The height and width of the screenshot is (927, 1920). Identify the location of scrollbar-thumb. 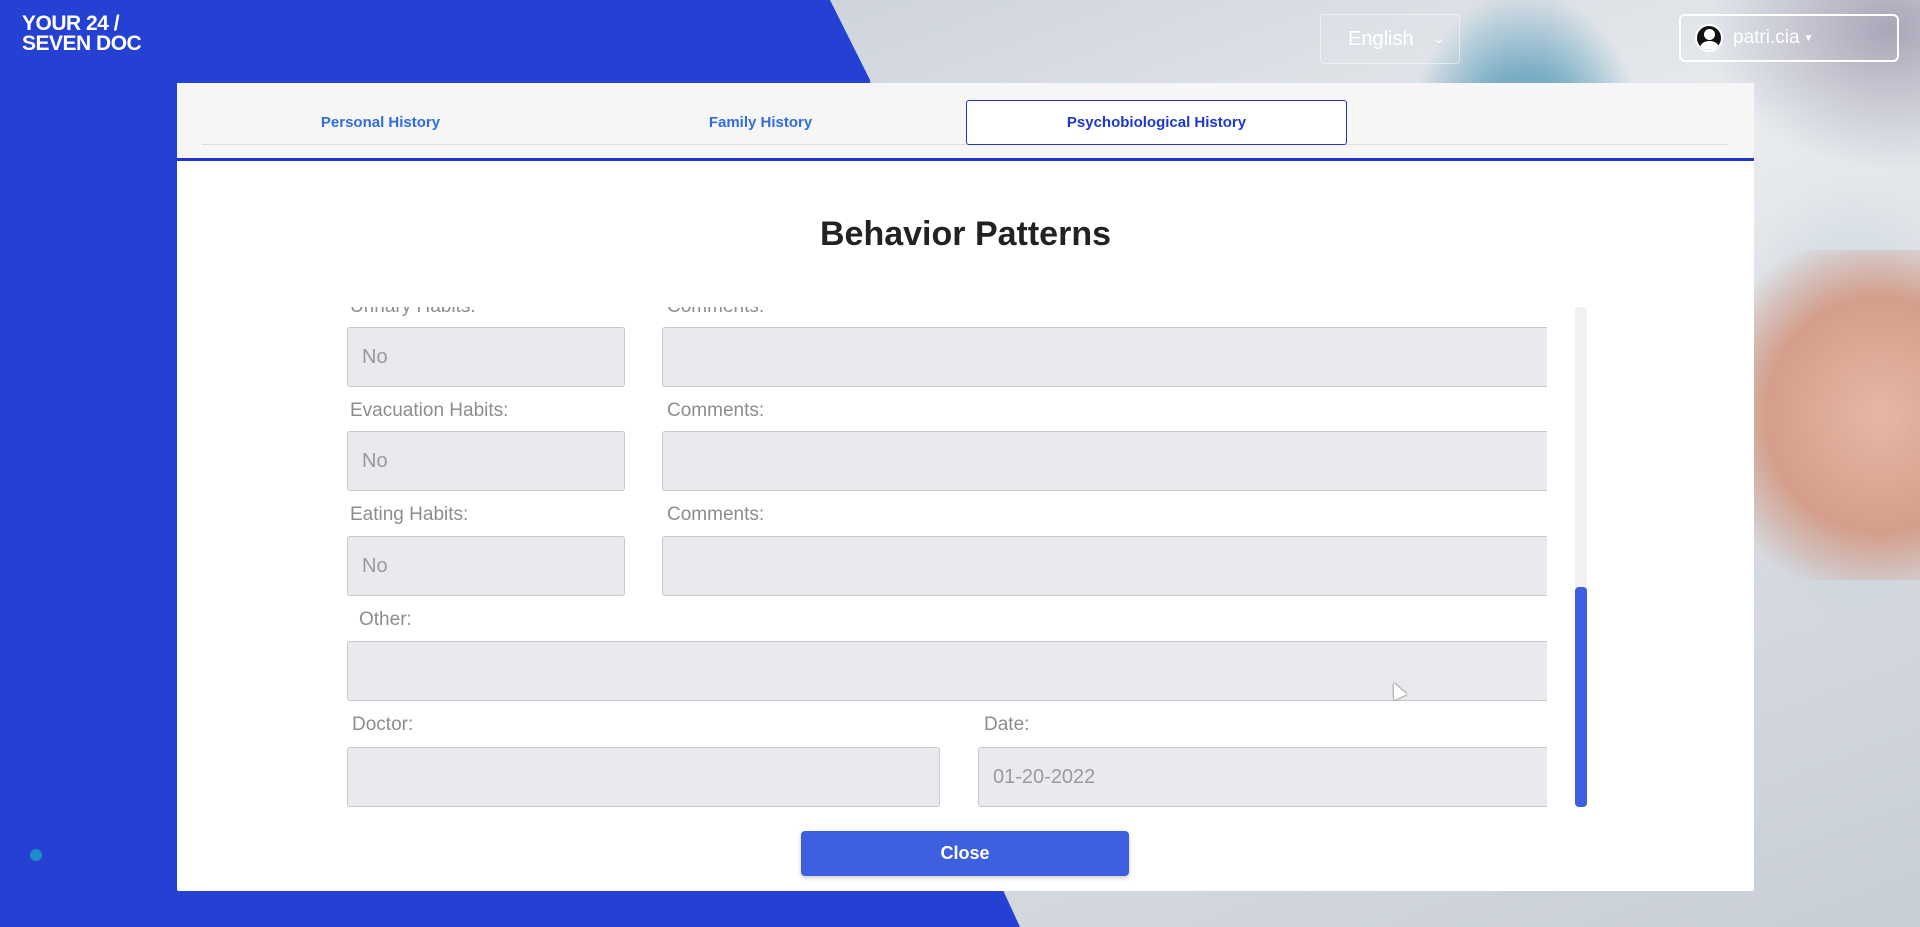
(1581, 697).